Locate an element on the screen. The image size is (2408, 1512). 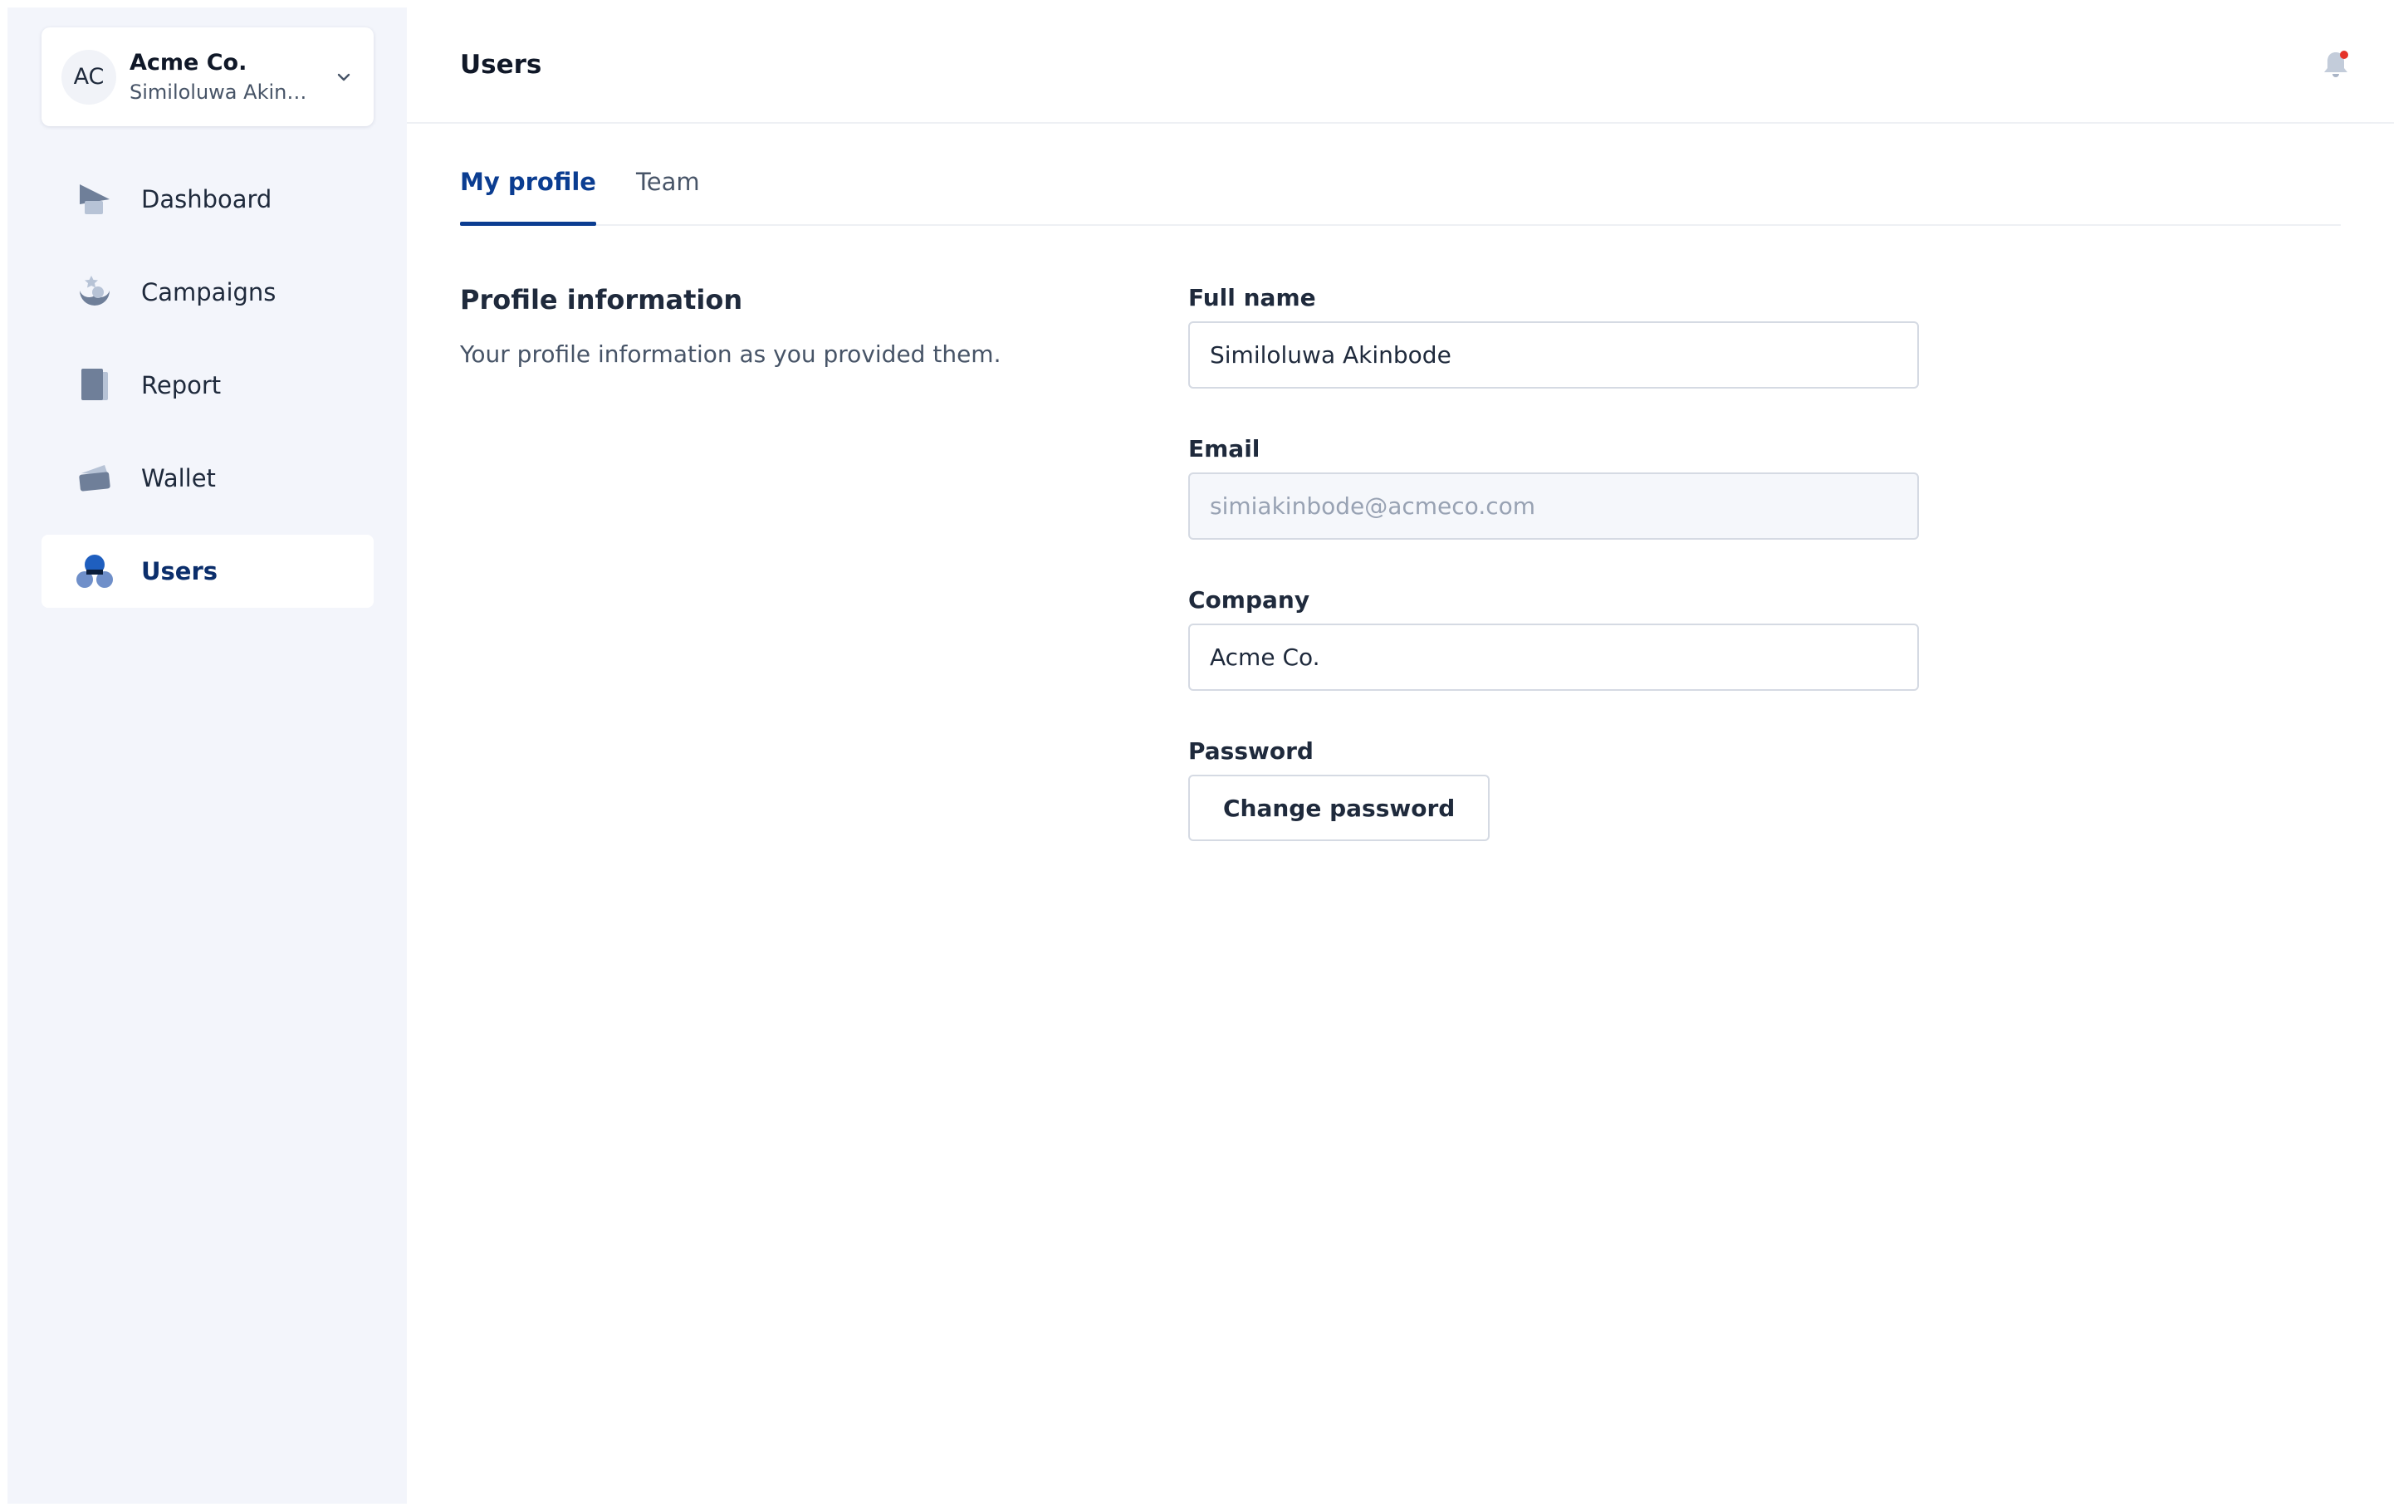
sidebar-item-label: Dashboard is located at coordinates (206, 199).